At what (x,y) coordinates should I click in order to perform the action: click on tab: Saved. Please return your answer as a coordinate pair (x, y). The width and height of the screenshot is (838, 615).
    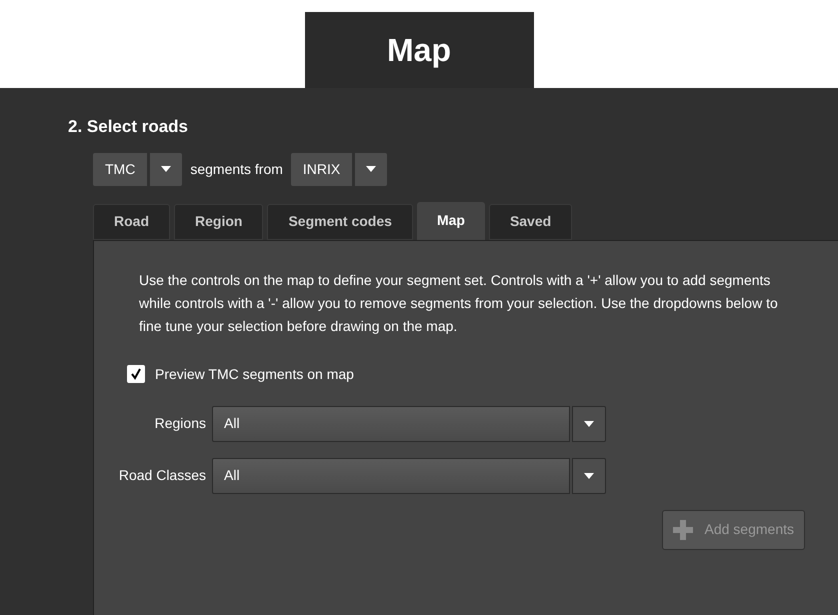
    Looking at the image, I should click on (530, 222).